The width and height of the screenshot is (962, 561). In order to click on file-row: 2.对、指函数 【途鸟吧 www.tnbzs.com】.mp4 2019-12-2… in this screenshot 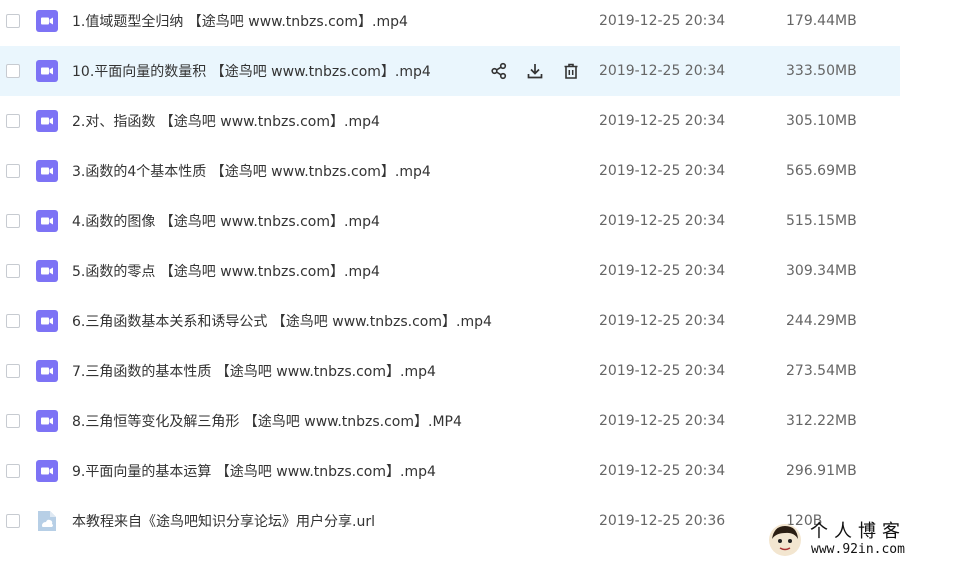, I will do `click(450, 121)`.